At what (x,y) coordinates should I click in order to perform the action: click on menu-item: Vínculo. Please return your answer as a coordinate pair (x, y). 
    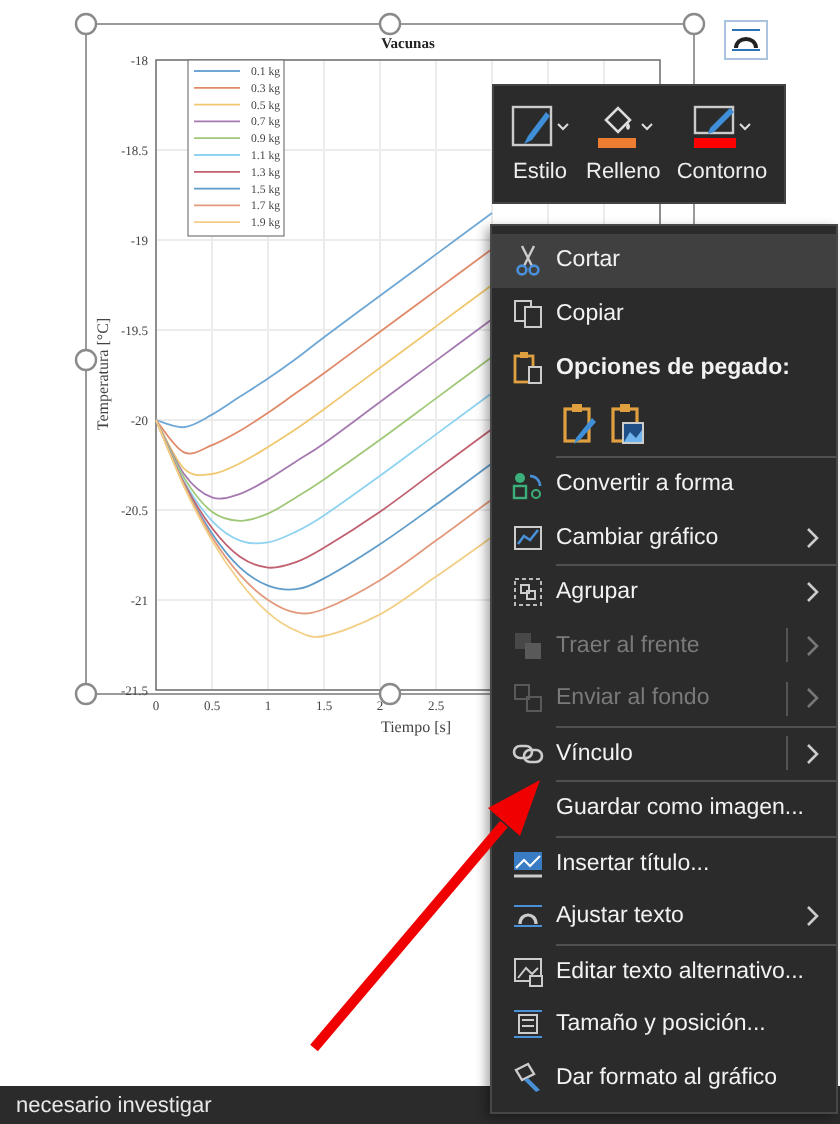
    Looking at the image, I should click on (664, 752).